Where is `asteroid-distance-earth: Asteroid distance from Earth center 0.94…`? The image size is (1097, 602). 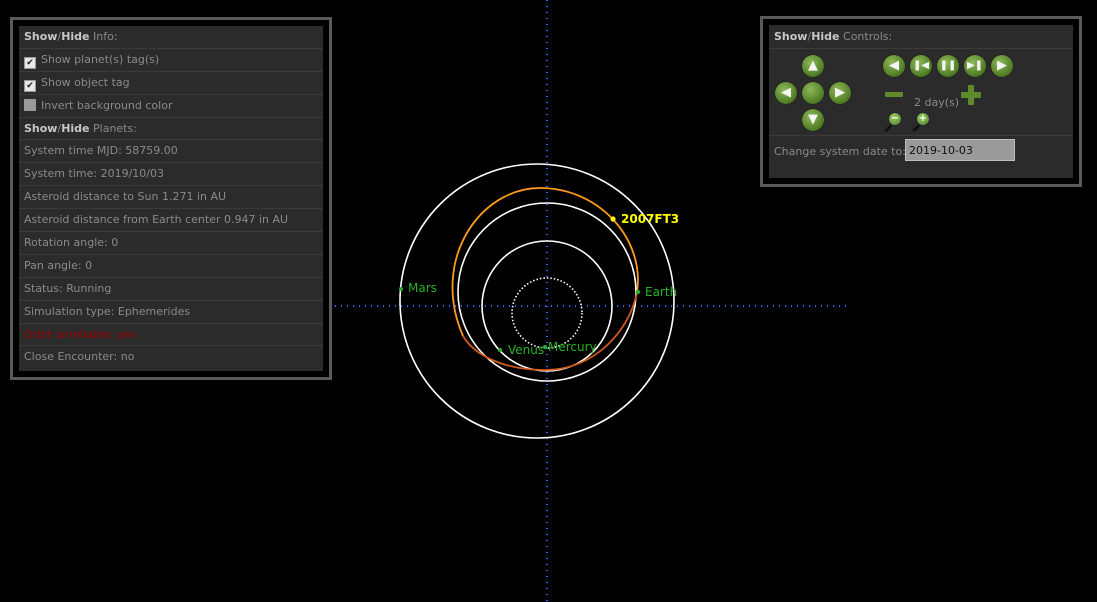
asteroid-distance-earth: Asteroid distance from Earth center 0.94… is located at coordinates (171, 221).